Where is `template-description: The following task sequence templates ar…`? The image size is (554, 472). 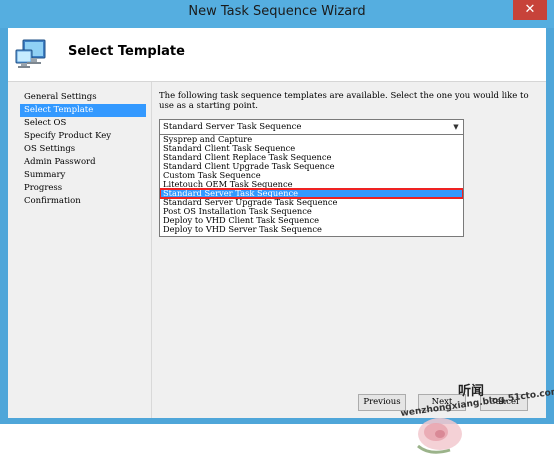 template-description: The following task sequence templates ar… is located at coordinates (344, 101).